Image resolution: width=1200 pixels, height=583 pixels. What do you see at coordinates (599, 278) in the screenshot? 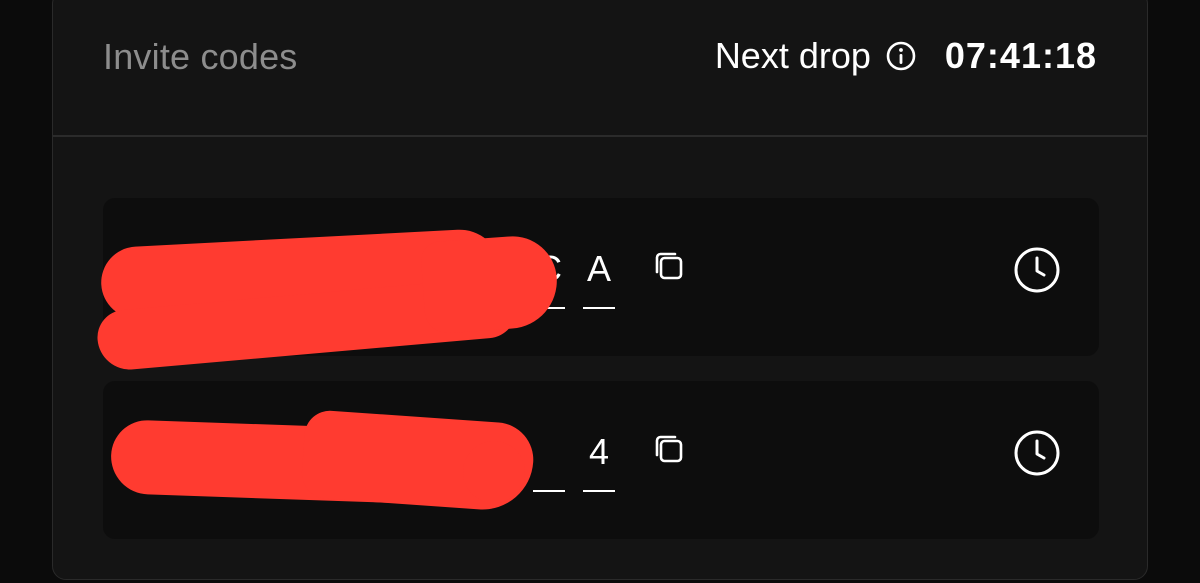
I see `code-char: A` at bounding box center [599, 278].